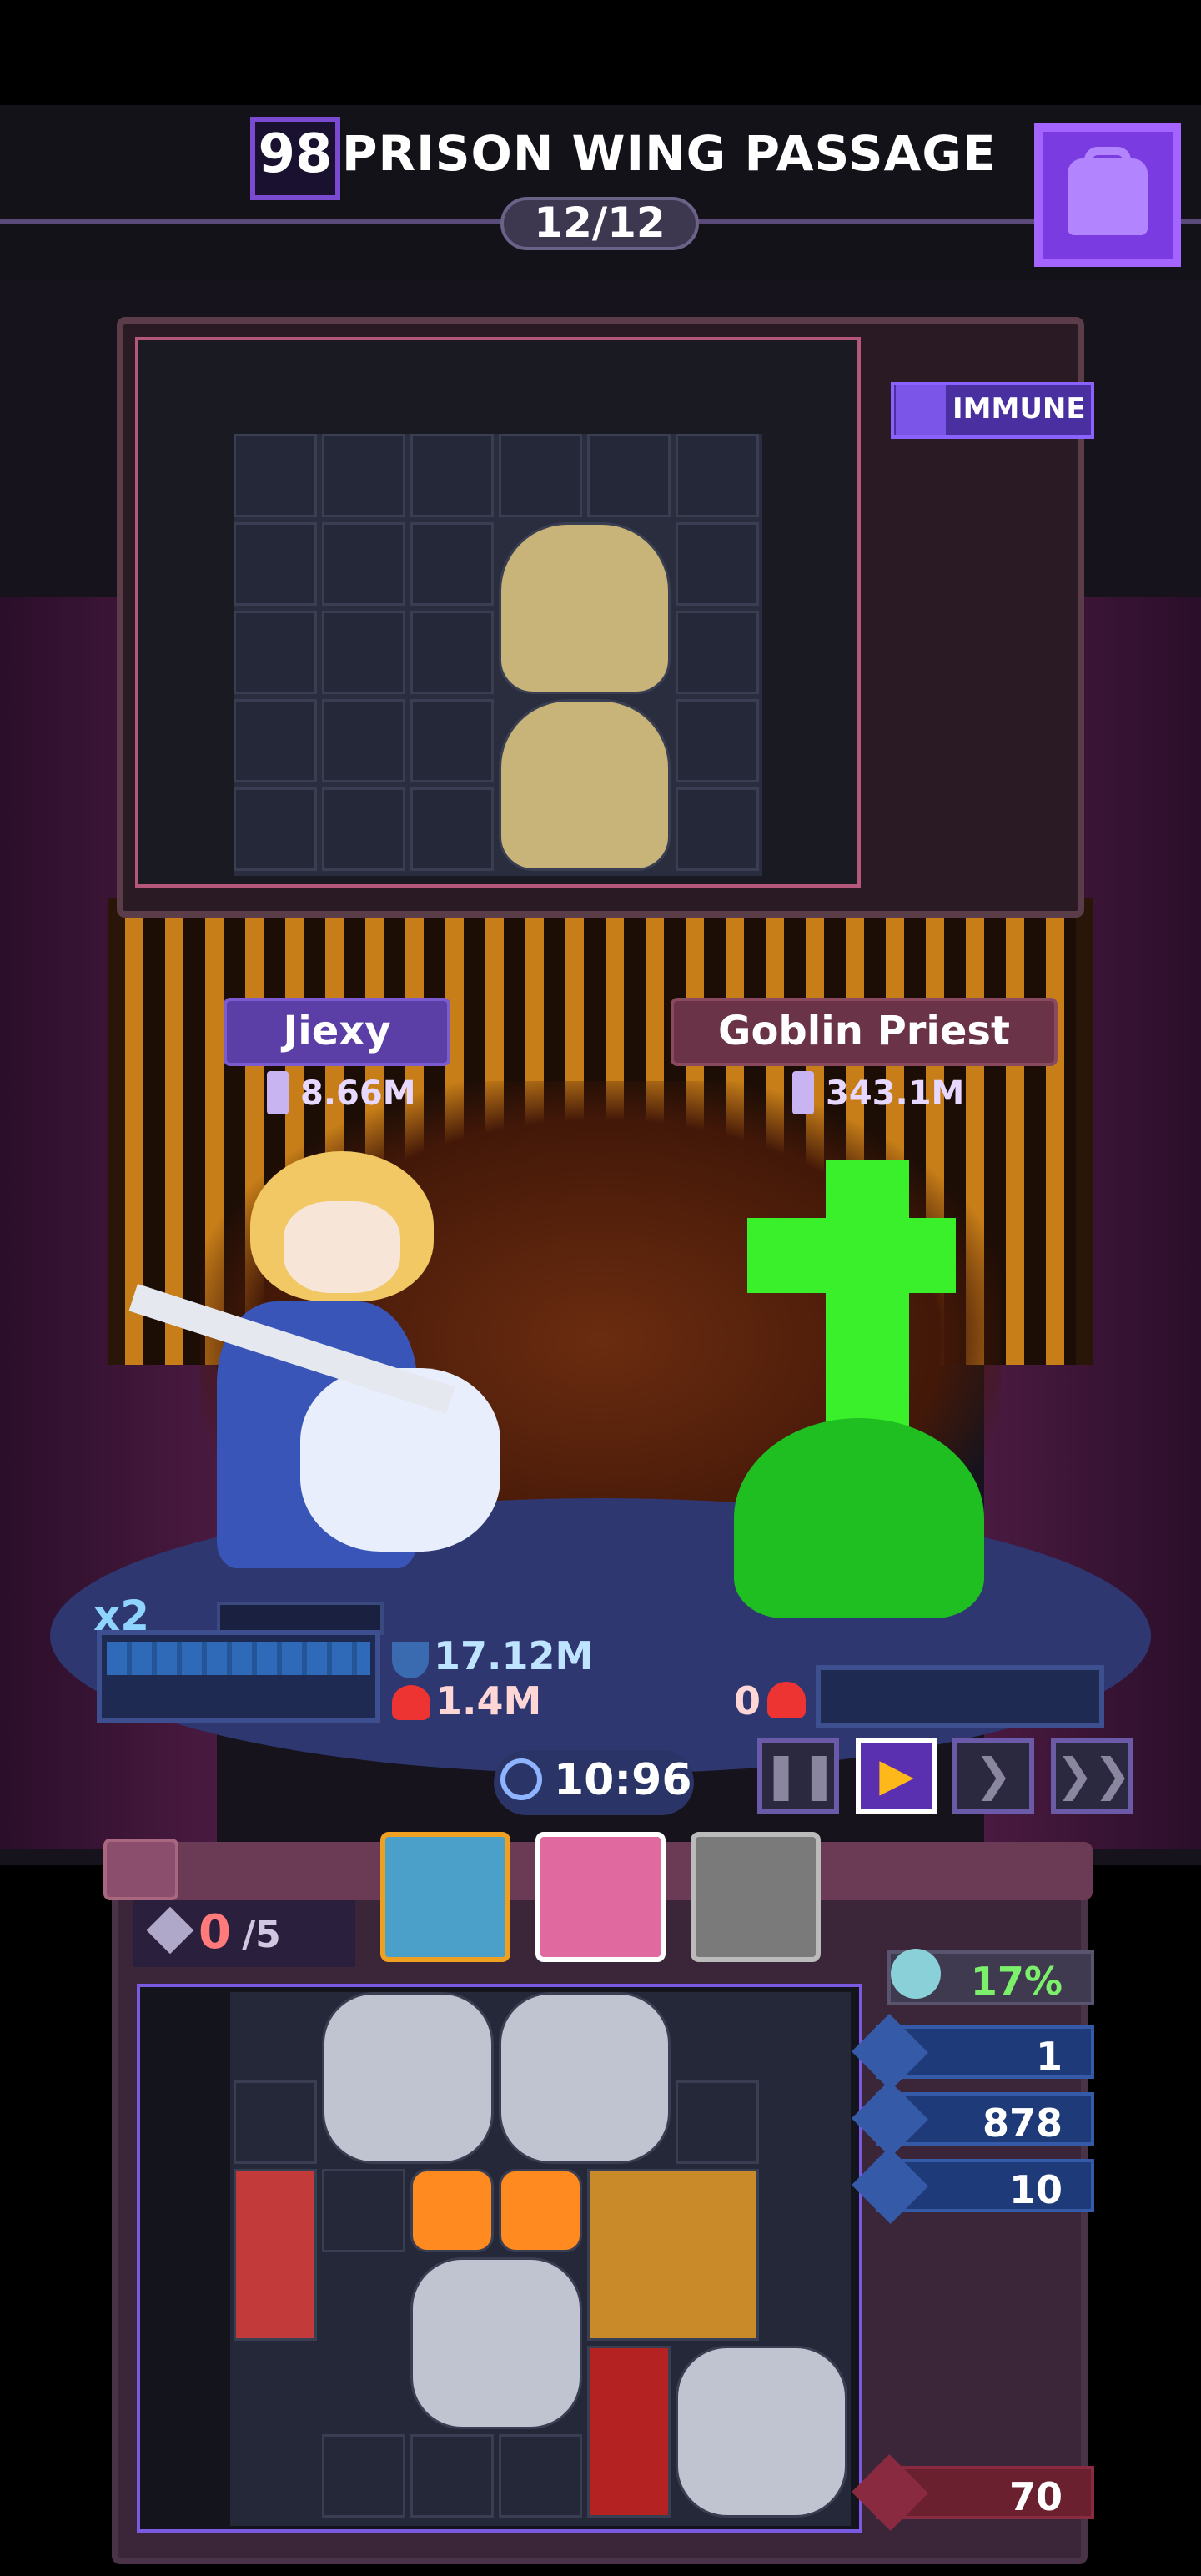 The width and height of the screenshot is (1201, 2576). I want to click on enemy-sprite-body, so click(859, 1518).